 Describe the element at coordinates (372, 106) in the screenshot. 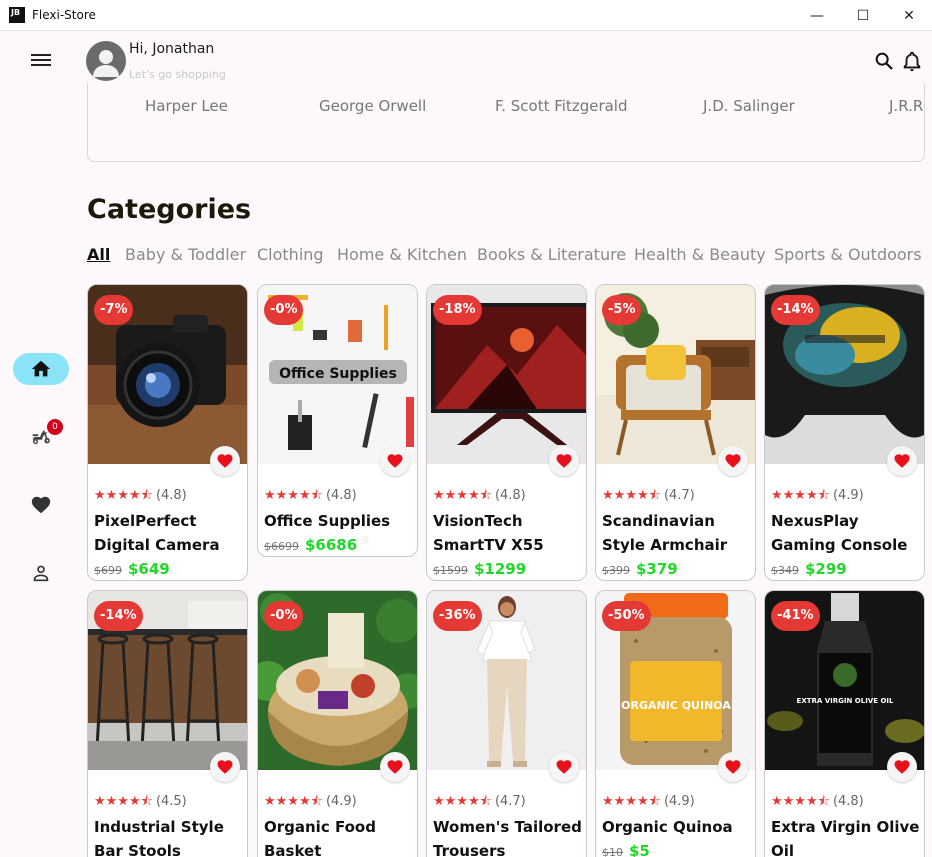

I see `author-item: George Orwell` at that location.